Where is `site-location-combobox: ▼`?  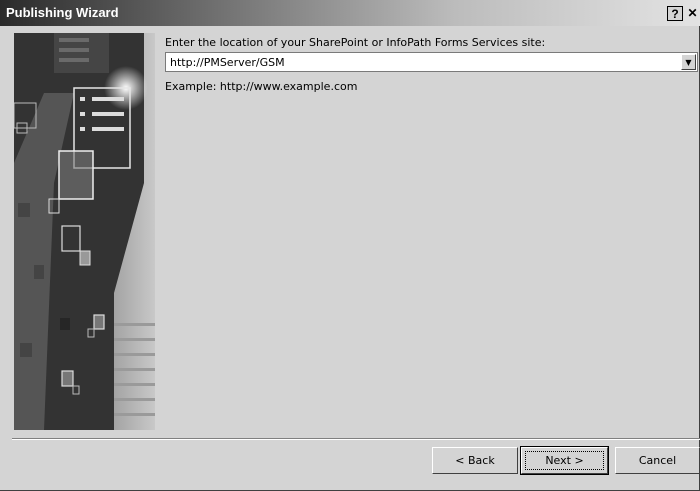
site-location-combobox: ▼ is located at coordinates (431, 62).